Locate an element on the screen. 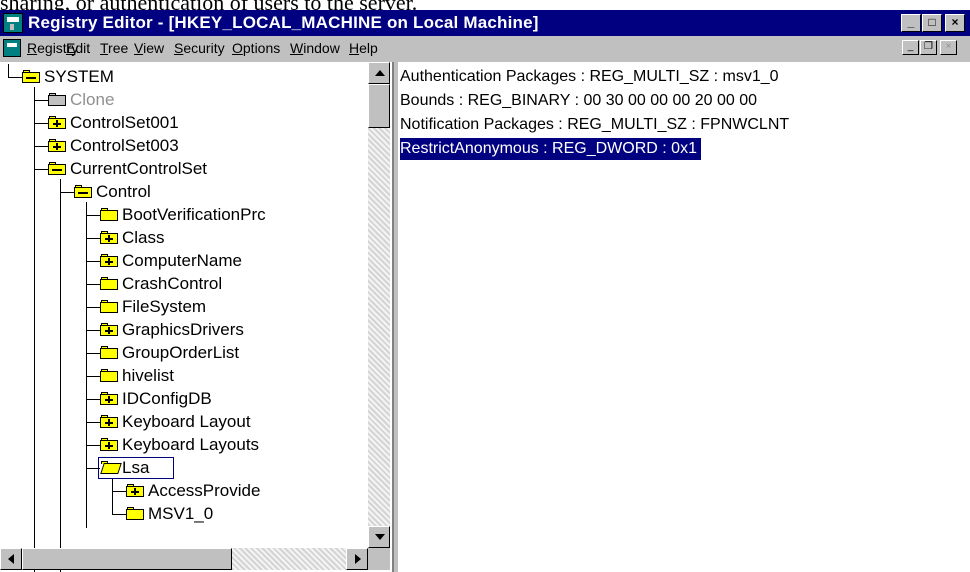 The height and width of the screenshot is (572, 970). tree-node-label: Clone is located at coordinates (92, 99).